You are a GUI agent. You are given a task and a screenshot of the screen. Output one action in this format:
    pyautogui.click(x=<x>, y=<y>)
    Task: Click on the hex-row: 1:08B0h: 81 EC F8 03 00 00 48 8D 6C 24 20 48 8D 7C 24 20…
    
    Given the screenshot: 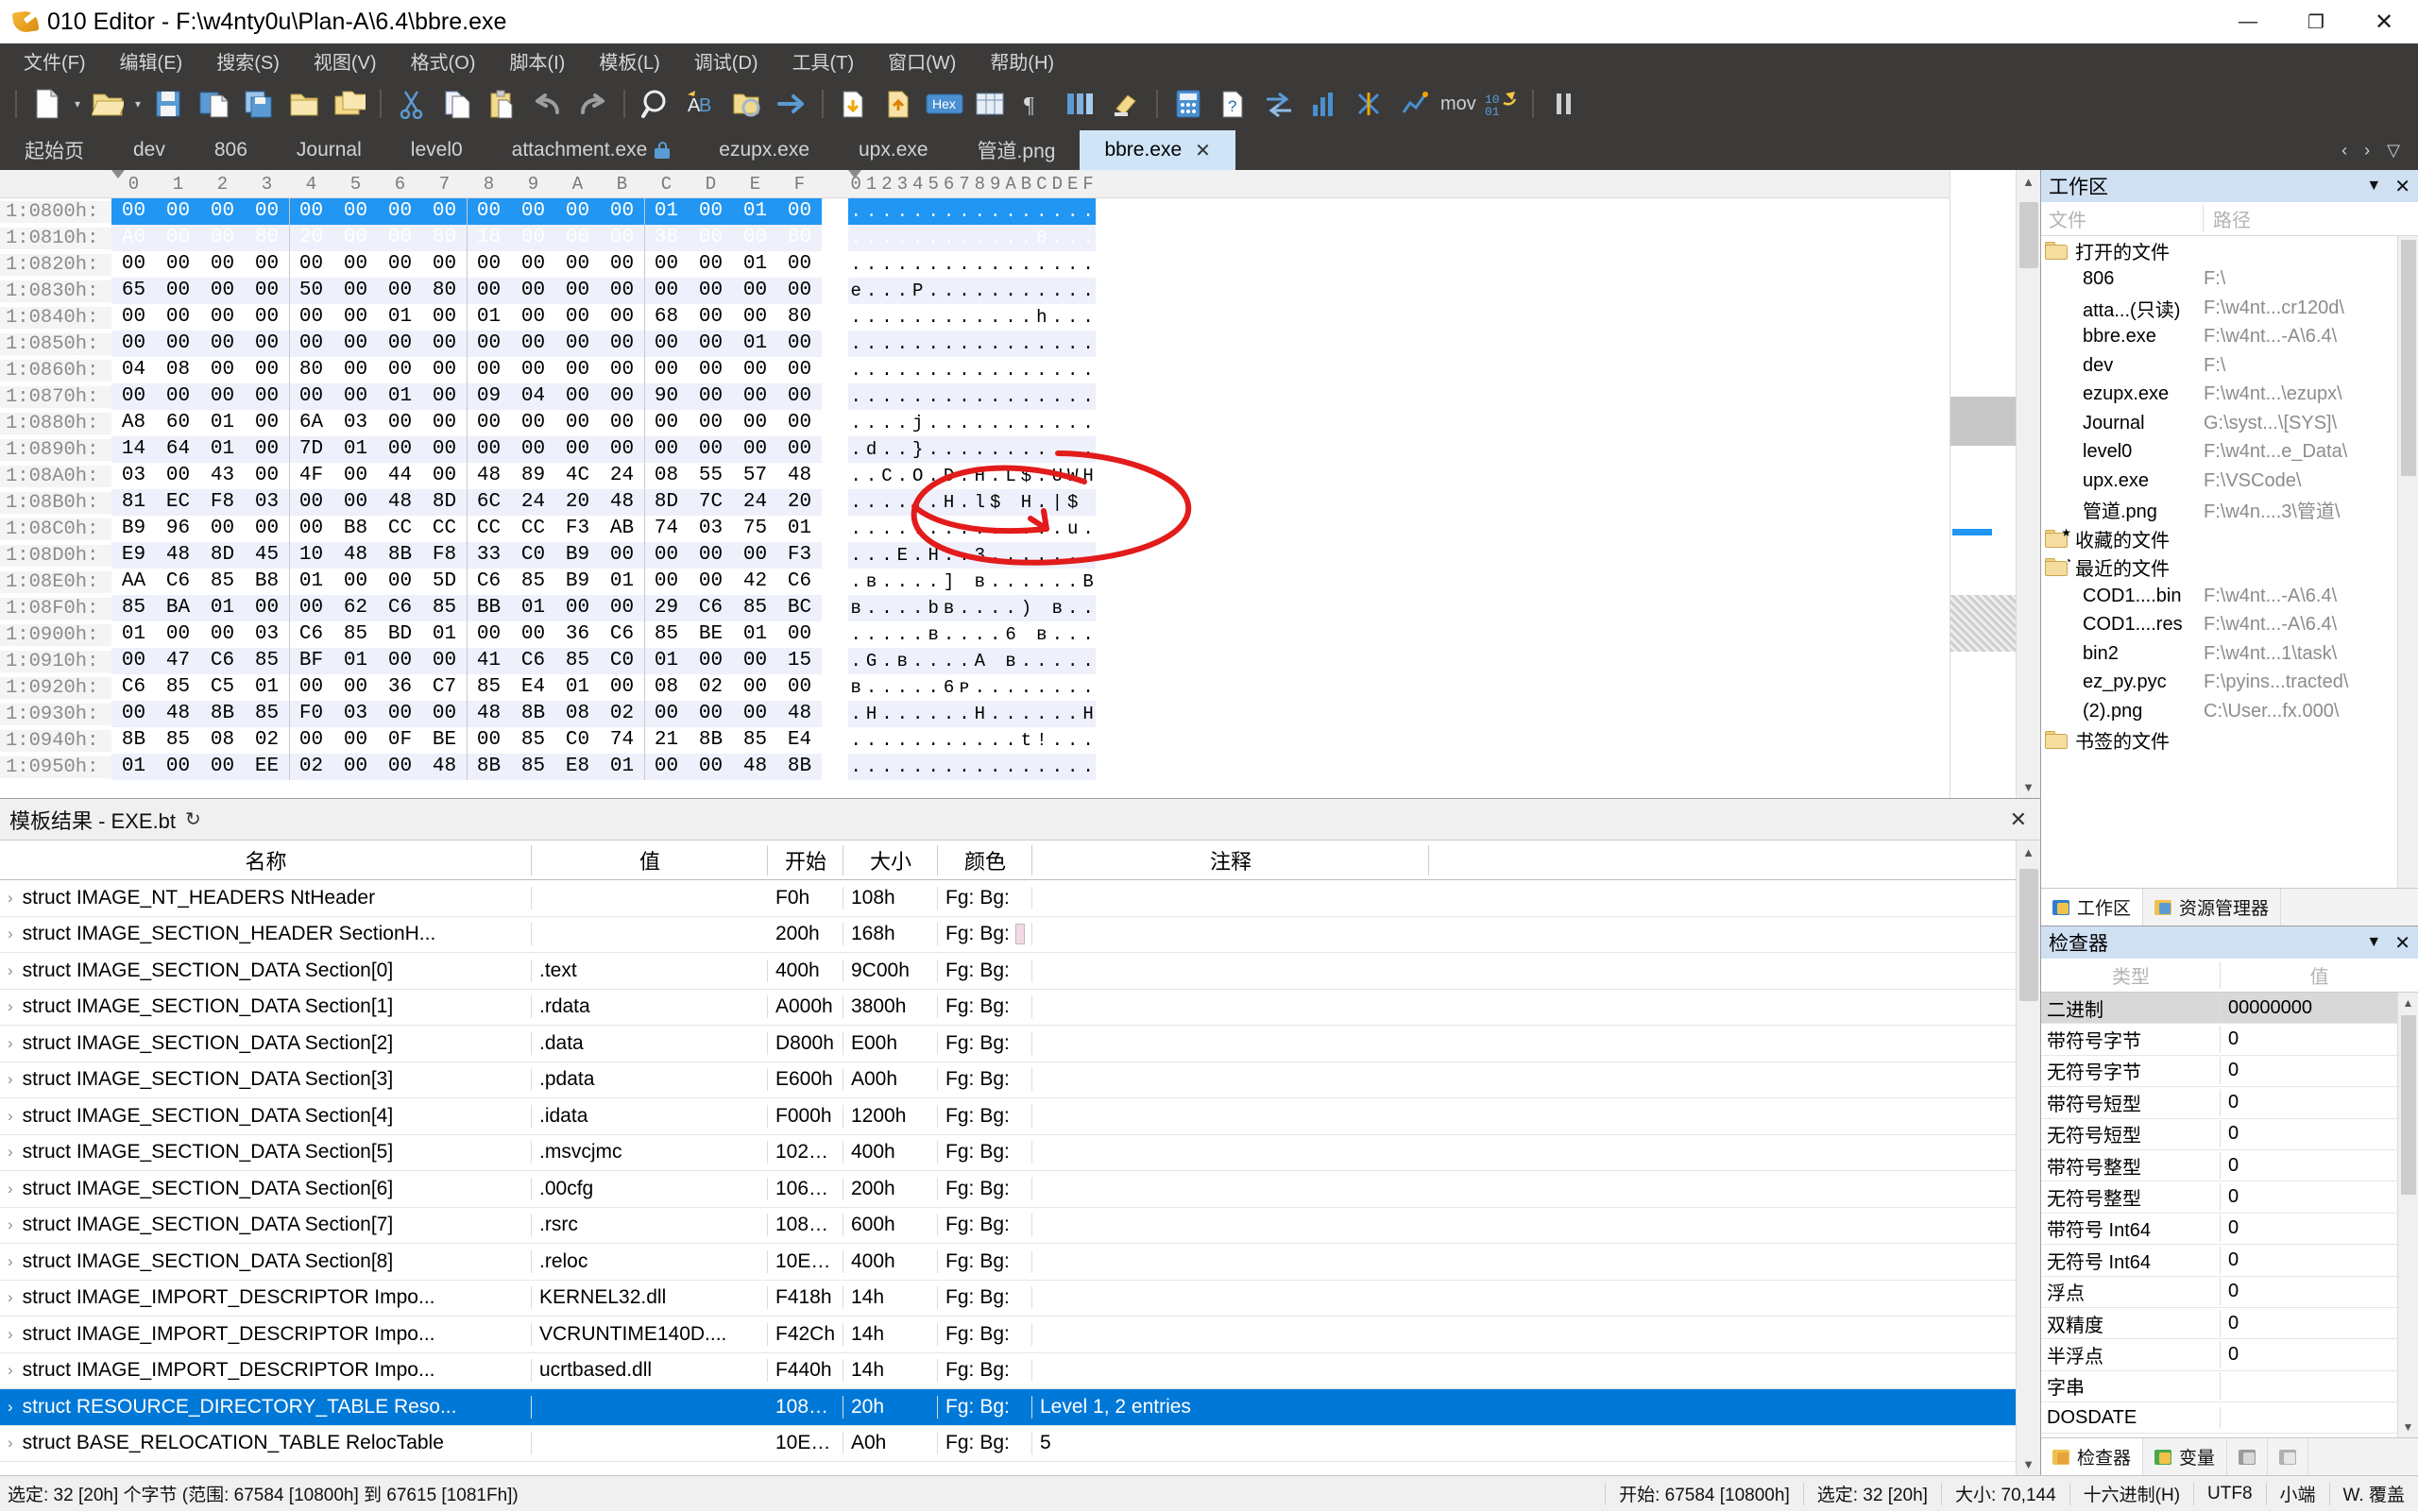 What is the action you would take?
    pyautogui.click(x=975, y=502)
    